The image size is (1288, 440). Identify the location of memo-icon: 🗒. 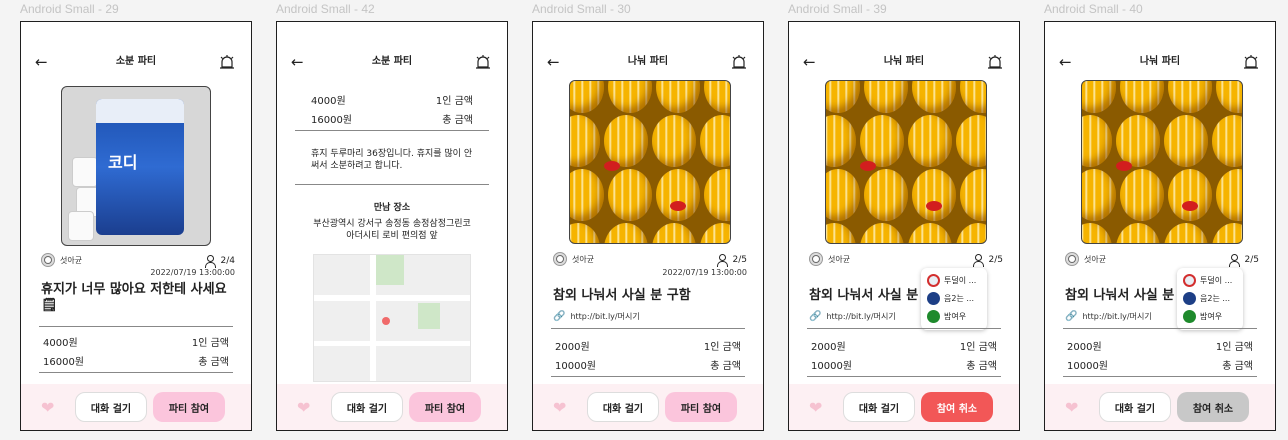
(49, 305).